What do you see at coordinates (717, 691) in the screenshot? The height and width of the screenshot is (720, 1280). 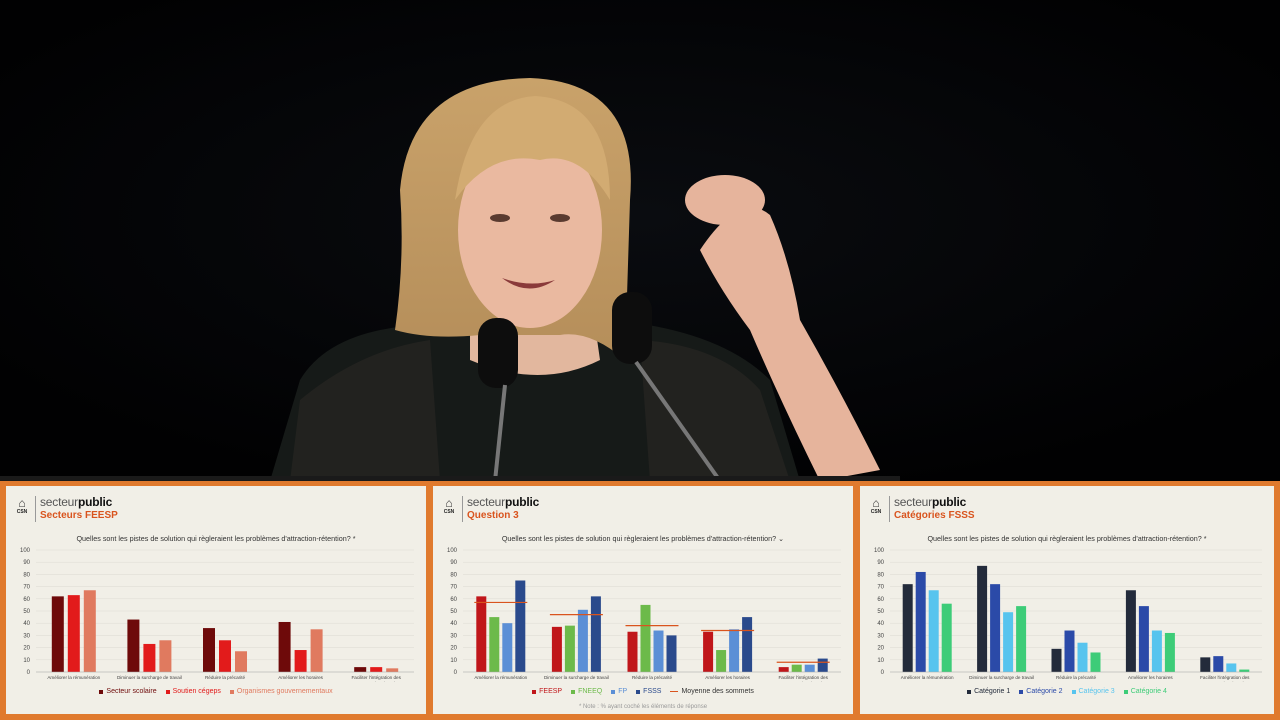 I see `legend-label: Moyenne des sommets` at bounding box center [717, 691].